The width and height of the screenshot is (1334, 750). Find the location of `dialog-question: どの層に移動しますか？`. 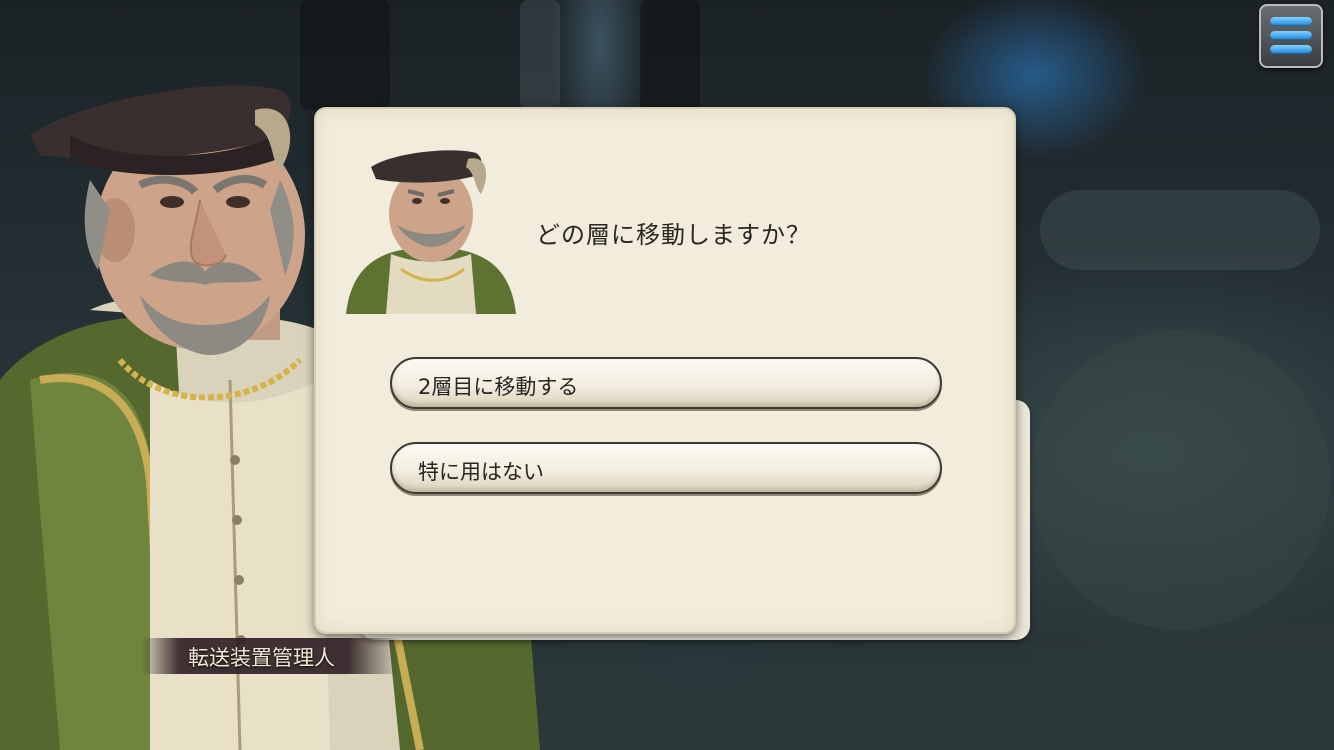

dialog-question: どの層に移動しますか？ is located at coordinates (673, 235).